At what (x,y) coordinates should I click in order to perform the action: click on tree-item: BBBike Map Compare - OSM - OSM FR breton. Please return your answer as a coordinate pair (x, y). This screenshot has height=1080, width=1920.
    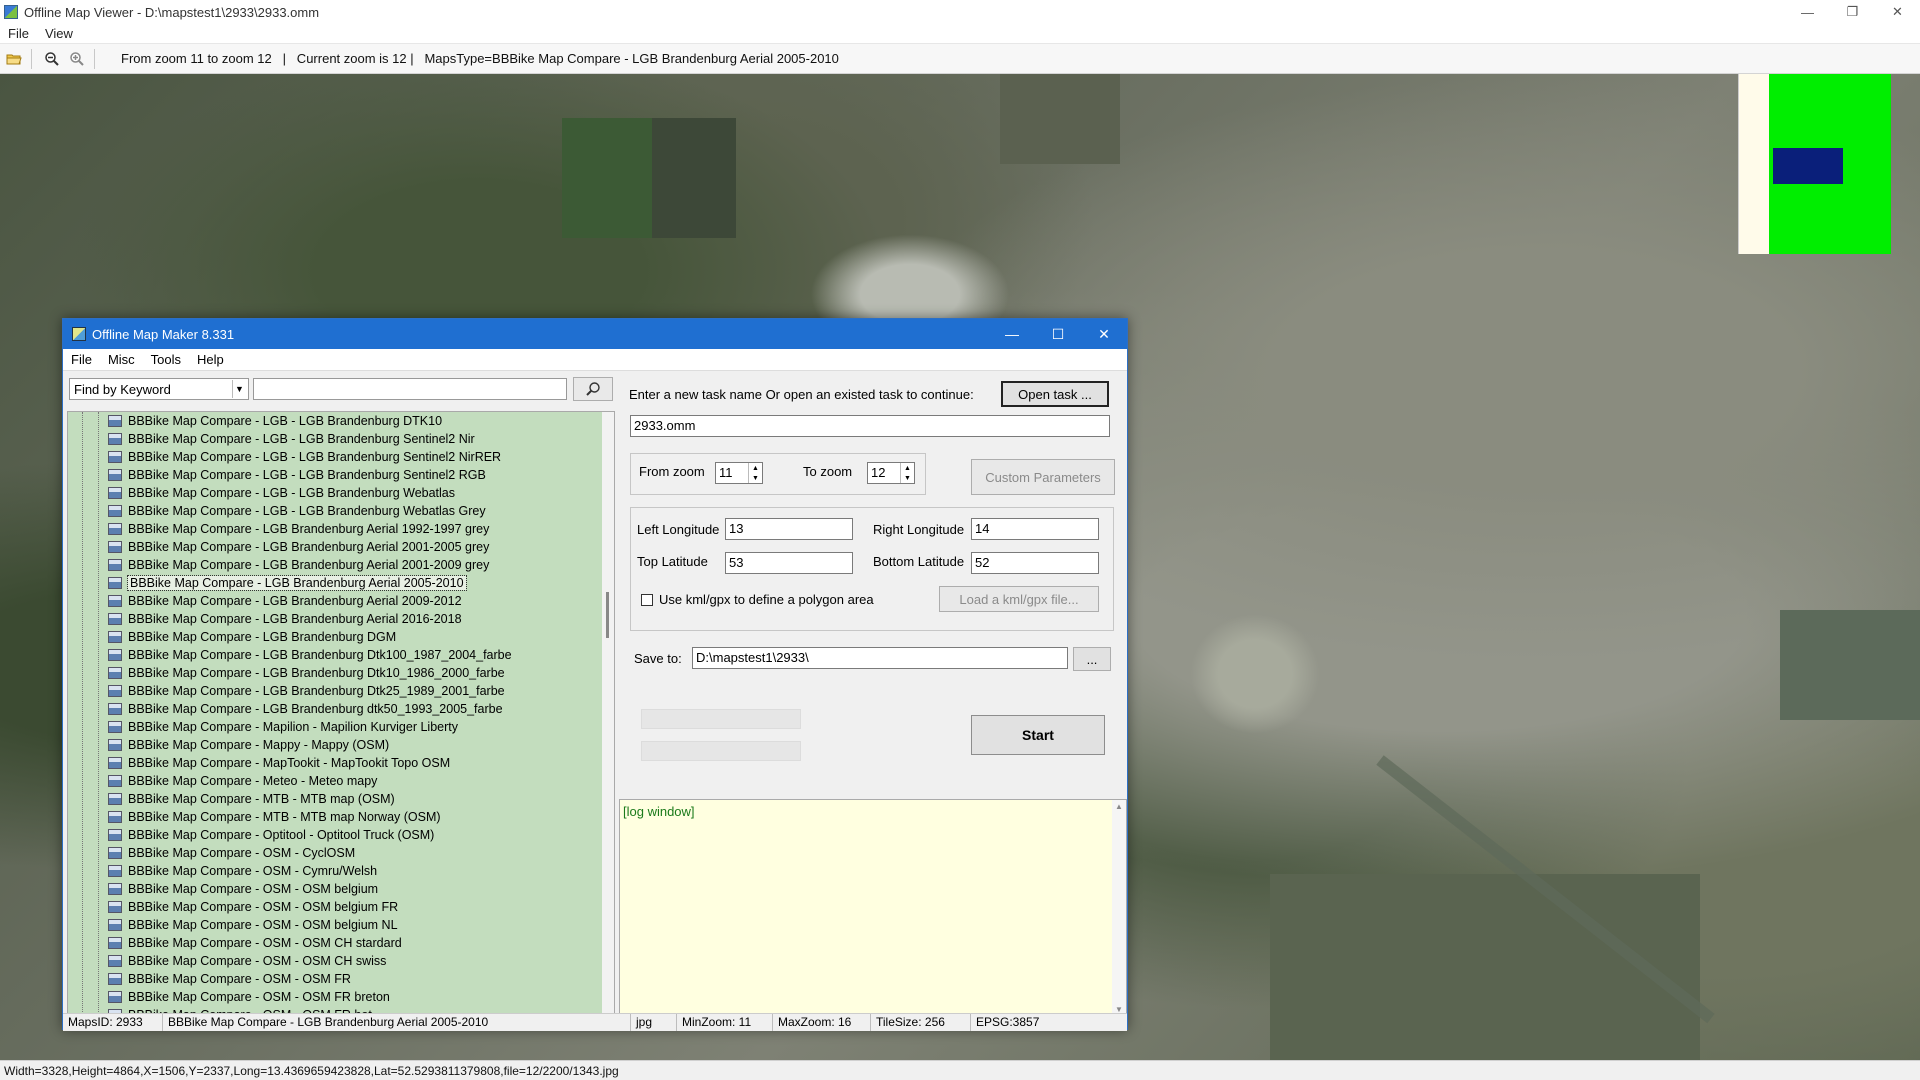
    Looking at the image, I should click on (310, 997).